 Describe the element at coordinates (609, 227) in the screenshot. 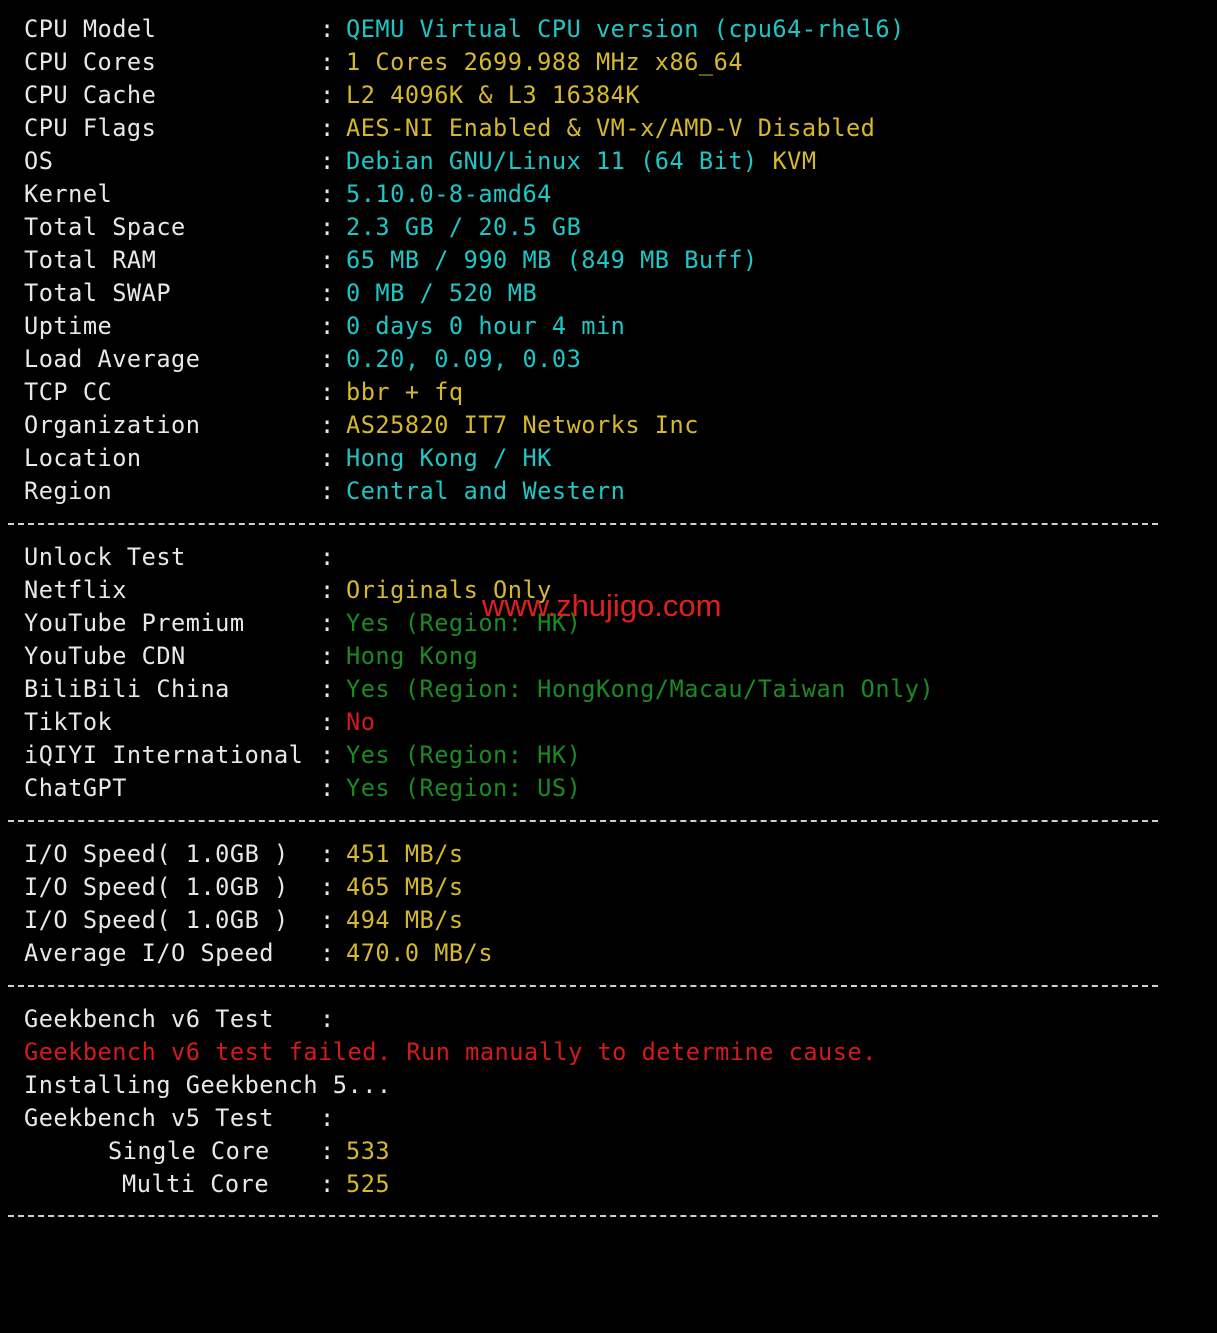

I see `system-info-row: Total Space:2.3 GB / 20.5 GB` at that location.